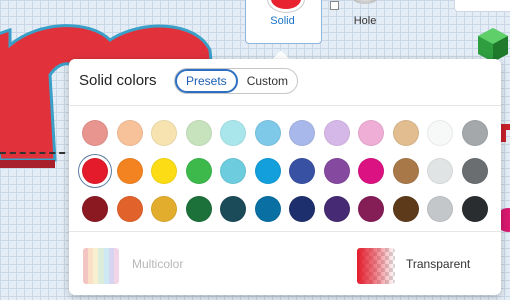 This screenshot has width=510, height=300. What do you see at coordinates (282, 21) in the screenshot?
I see `solid-label: Solid` at bounding box center [282, 21].